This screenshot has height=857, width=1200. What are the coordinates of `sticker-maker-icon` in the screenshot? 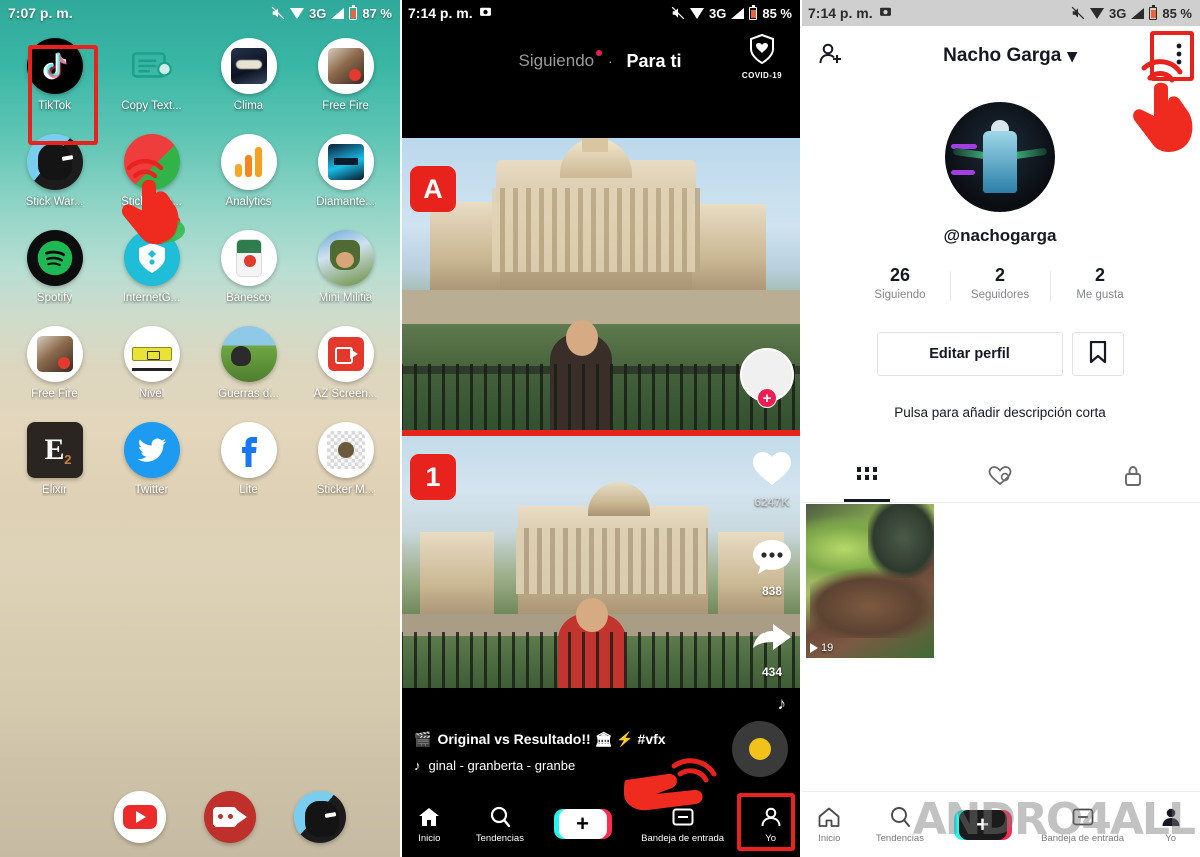 It's located at (151, 162).